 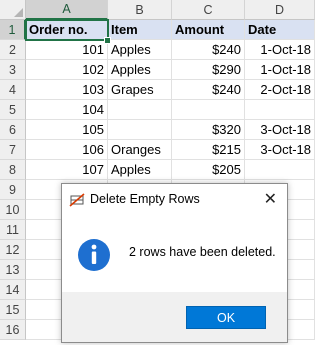 What do you see at coordinates (77, 200) in the screenshot?
I see `delete-rows-icon` at bounding box center [77, 200].